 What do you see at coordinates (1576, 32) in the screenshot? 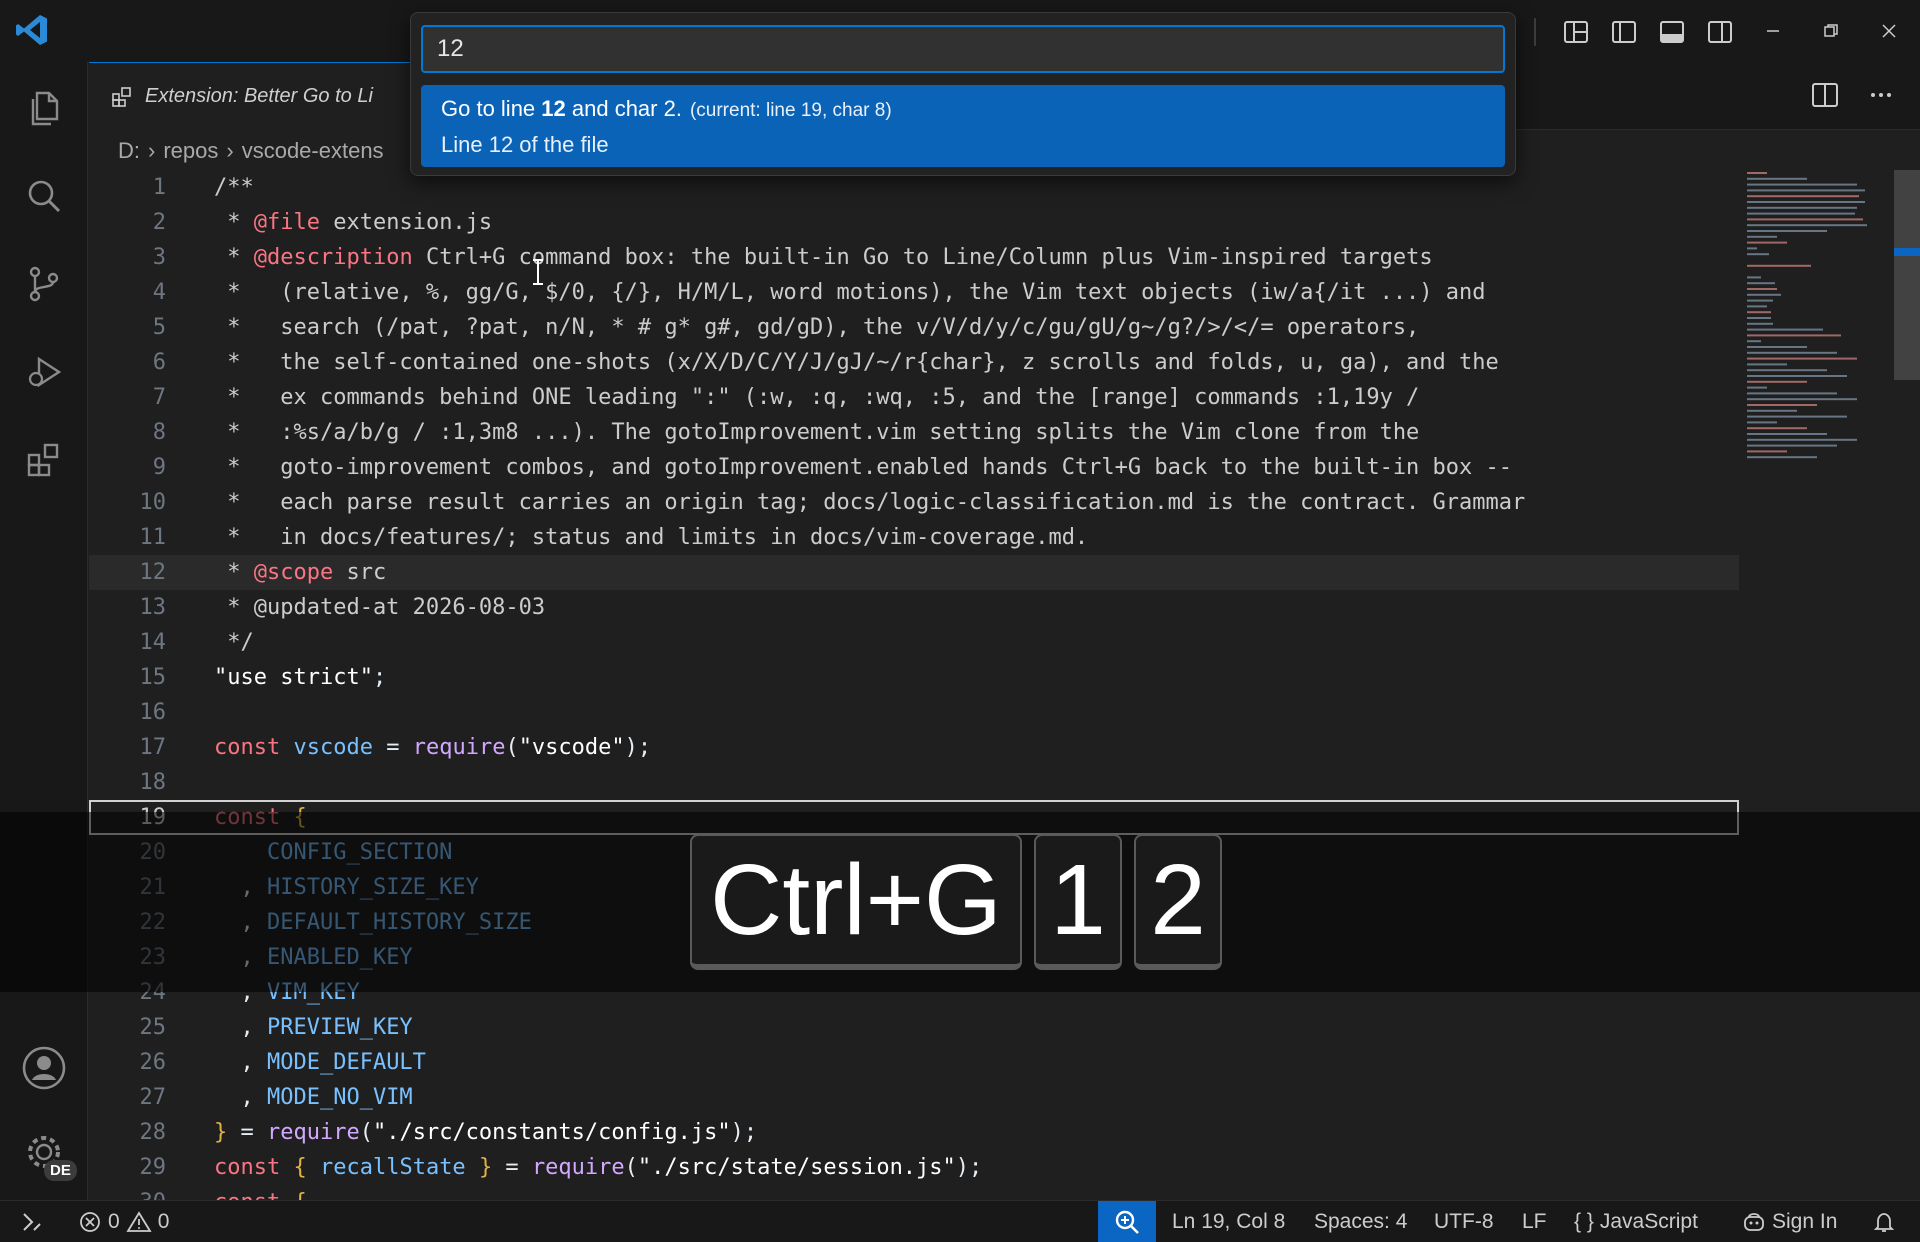
I see `customize-layout-icon` at bounding box center [1576, 32].